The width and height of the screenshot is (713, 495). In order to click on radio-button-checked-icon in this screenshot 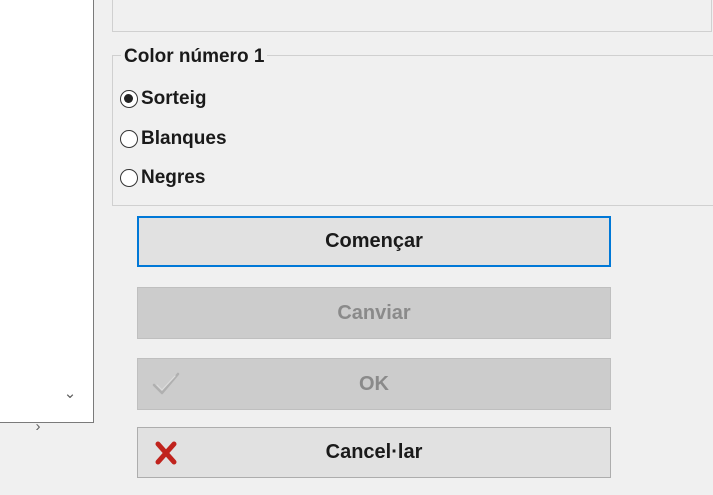, I will do `click(129, 99)`.